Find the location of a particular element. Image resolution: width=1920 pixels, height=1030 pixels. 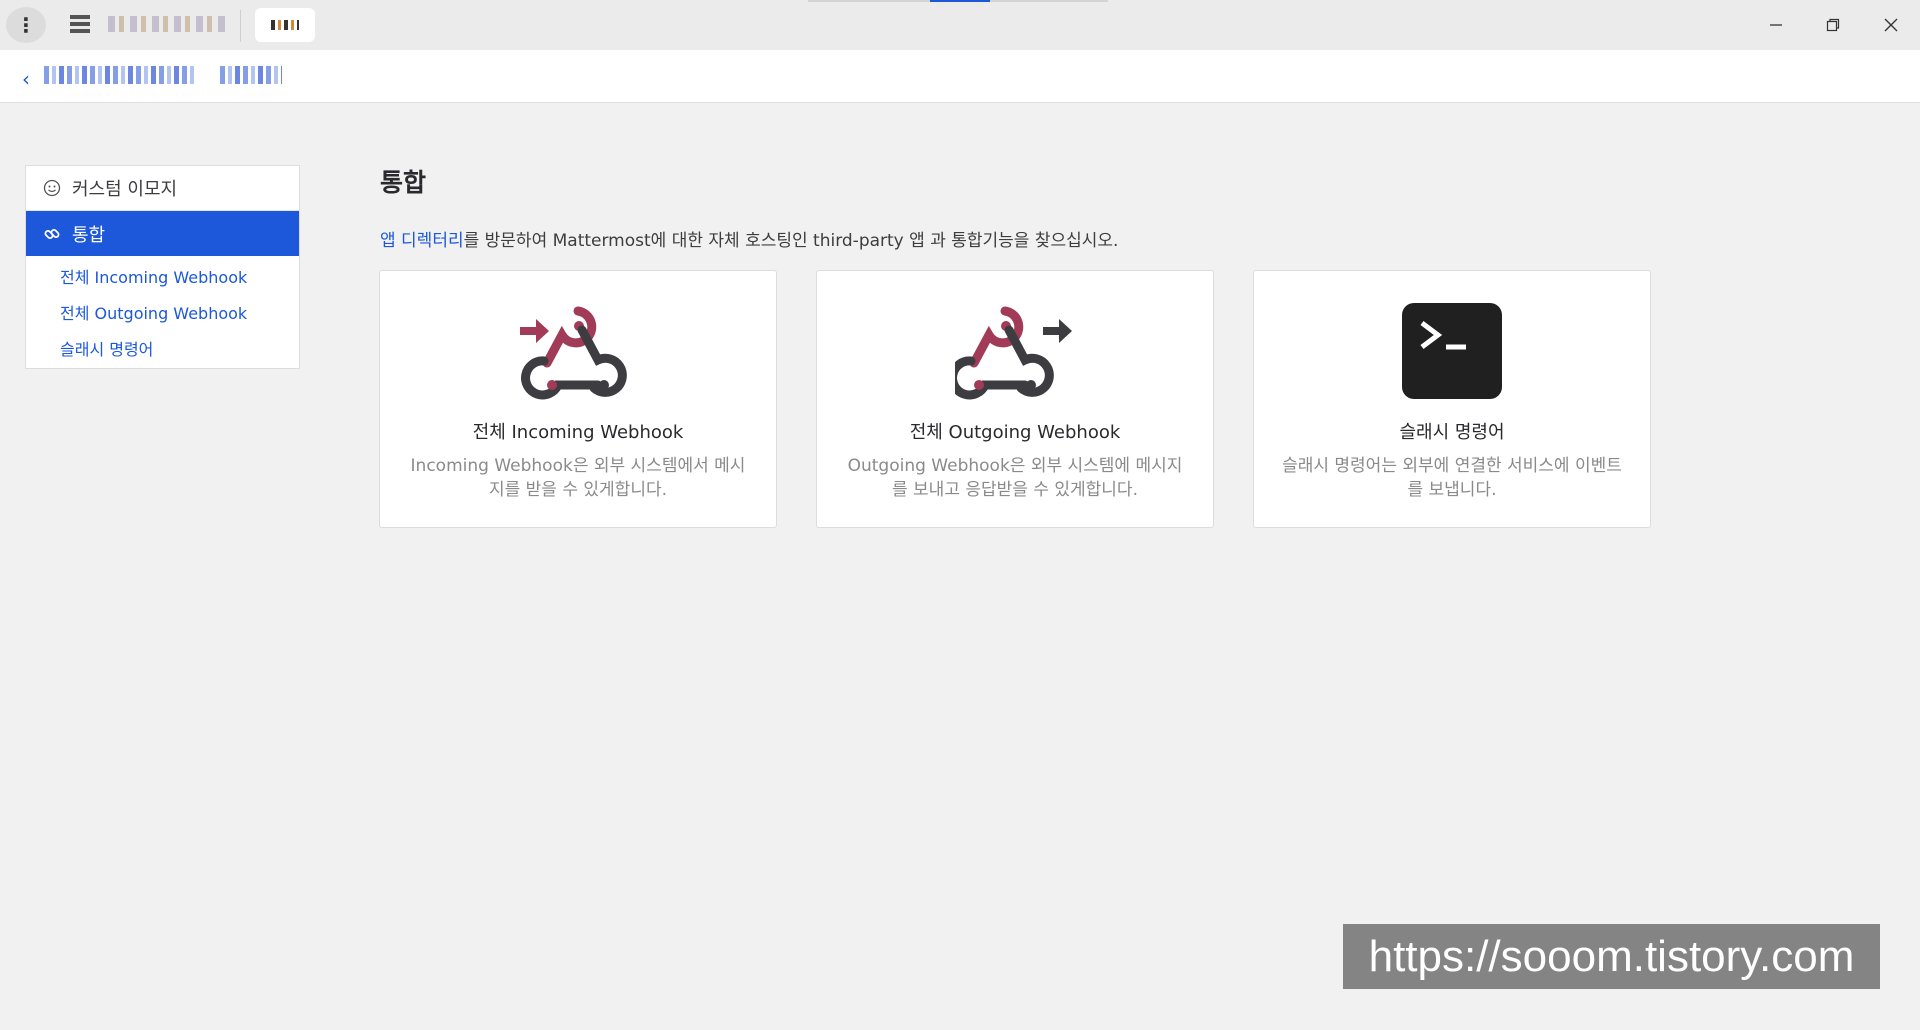

window-titlebar: ⋮ is located at coordinates (960, 25).